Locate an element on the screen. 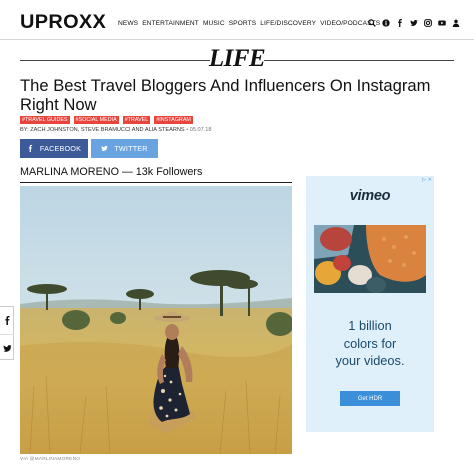 This screenshot has height=474, width=474. ad-copy-line-3: your videos. is located at coordinates (370, 360).